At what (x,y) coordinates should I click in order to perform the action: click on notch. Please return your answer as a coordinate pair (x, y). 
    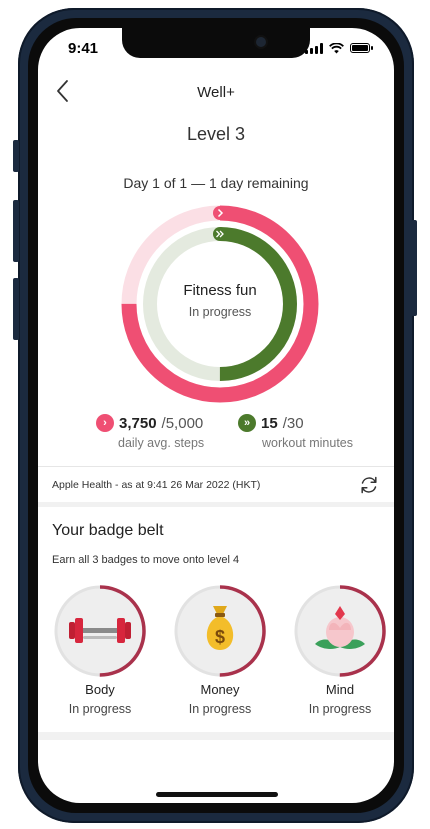
    Looking at the image, I should click on (216, 43).